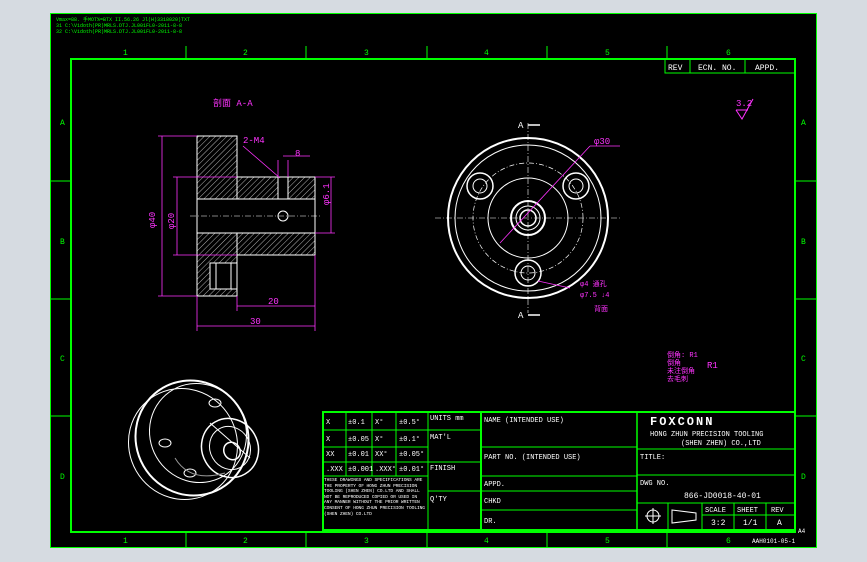 The height and width of the screenshot is (562, 867). I want to click on sheet-label: SHEET, so click(747, 511).